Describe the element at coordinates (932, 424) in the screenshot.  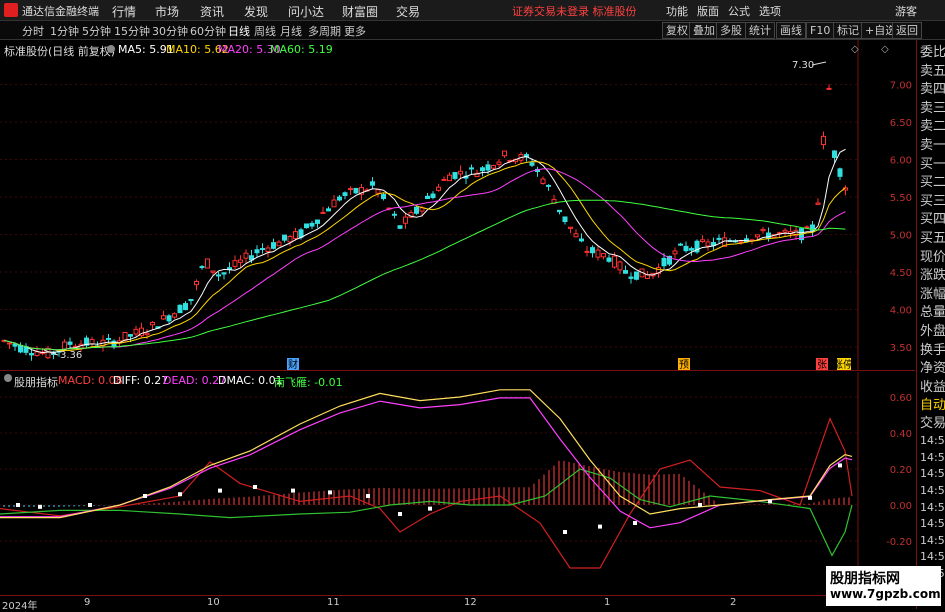
I see `side-panel-item: 交易` at that location.